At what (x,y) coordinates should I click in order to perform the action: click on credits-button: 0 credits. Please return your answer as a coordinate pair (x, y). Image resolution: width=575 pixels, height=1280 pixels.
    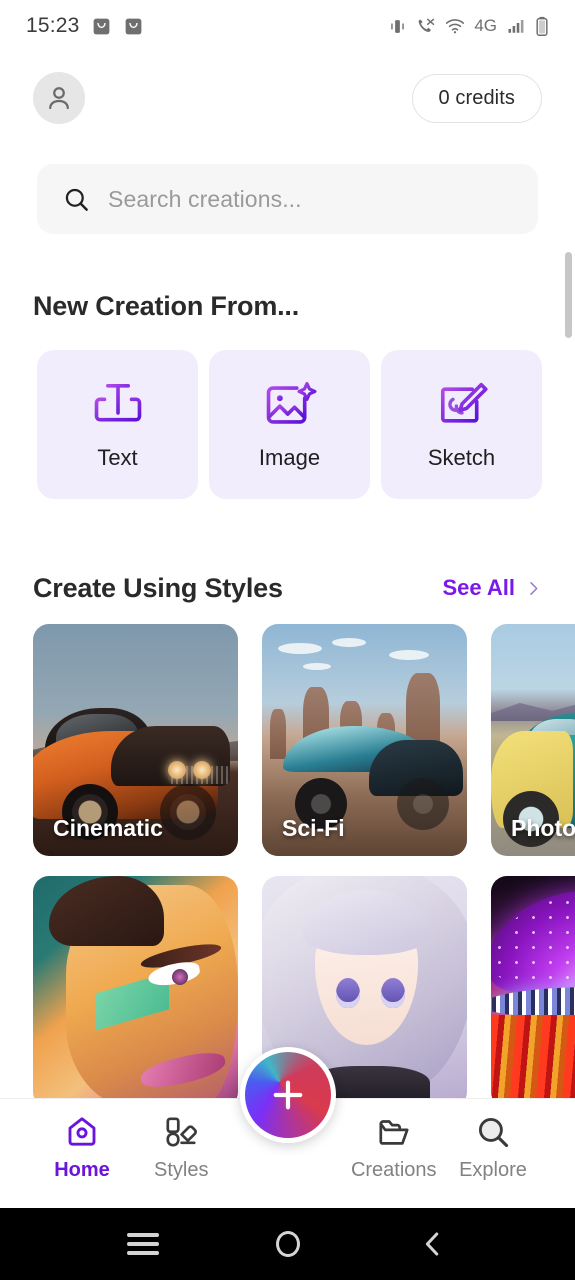
    Looking at the image, I should click on (476, 98).